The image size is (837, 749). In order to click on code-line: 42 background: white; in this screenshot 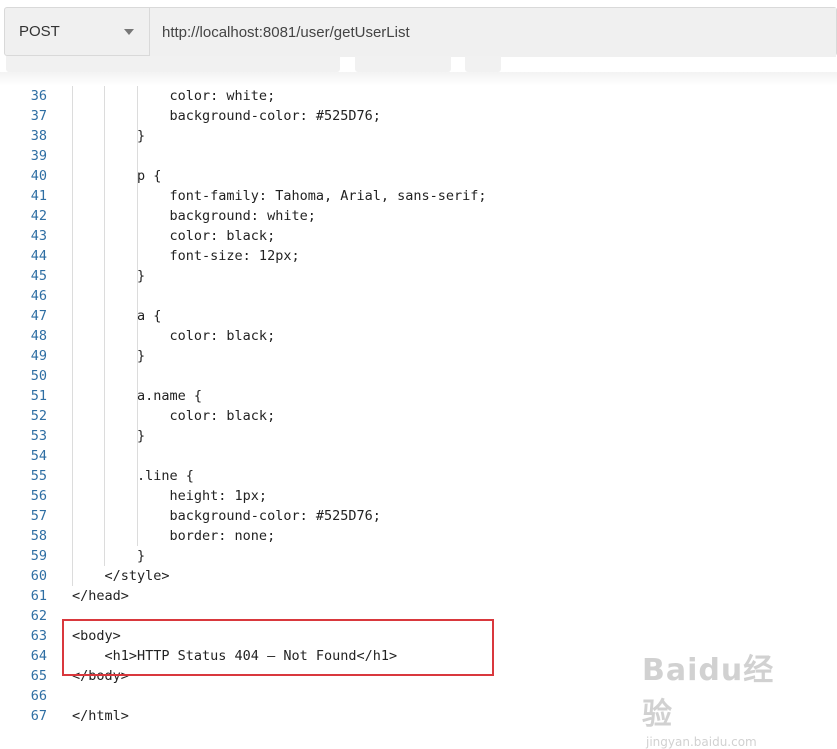, I will do `click(418, 216)`.